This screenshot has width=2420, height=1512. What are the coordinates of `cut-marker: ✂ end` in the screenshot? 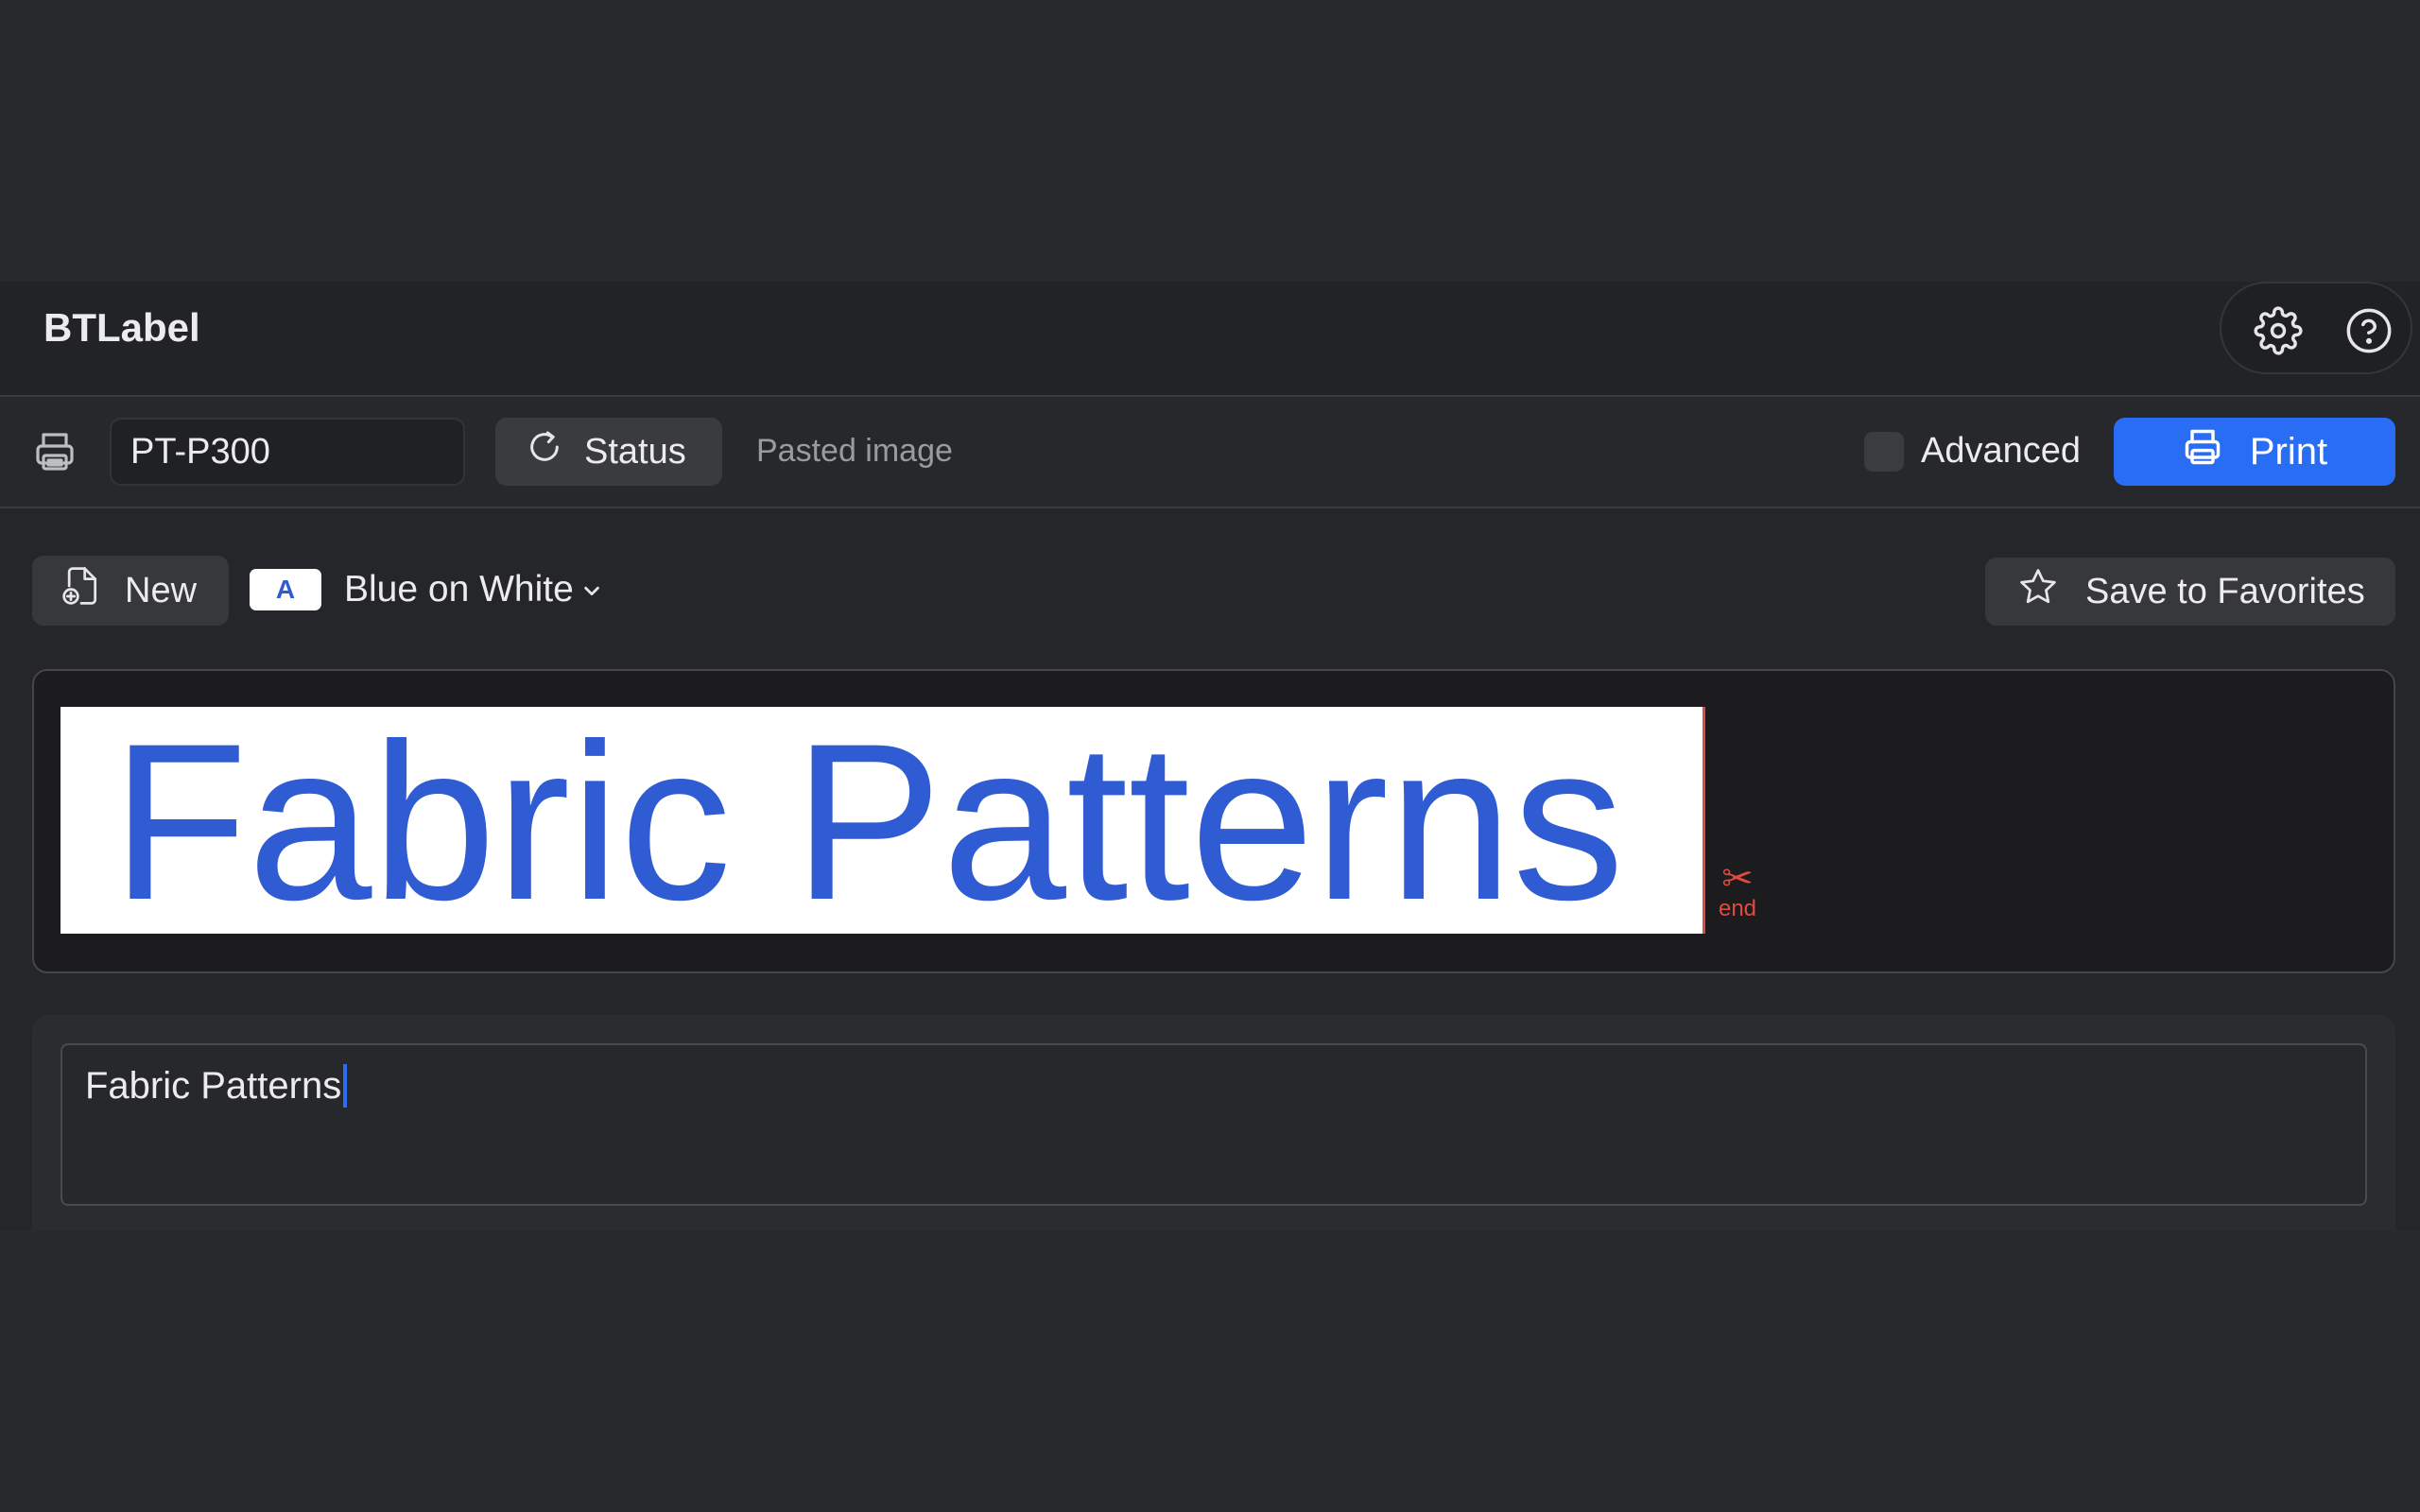 It's located at (1737, 890).